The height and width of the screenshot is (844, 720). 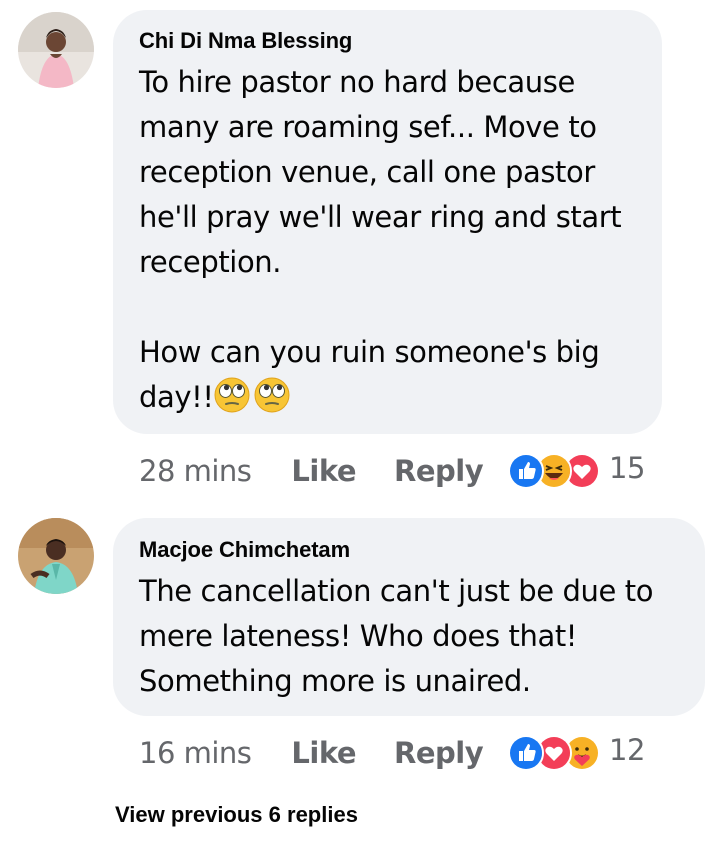 What do you see at coordinates (627, 750) in the screenshot?
I see `reaction-count: 12` at bounding box center [627, 750].